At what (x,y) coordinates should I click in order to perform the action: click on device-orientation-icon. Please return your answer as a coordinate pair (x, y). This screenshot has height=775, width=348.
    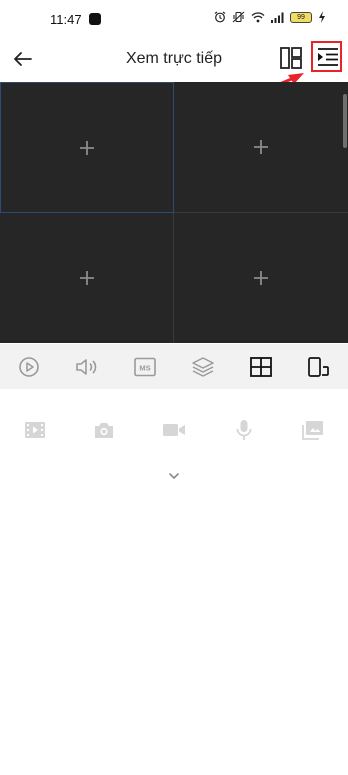
    Looking at the image, I should click on (318, 366).